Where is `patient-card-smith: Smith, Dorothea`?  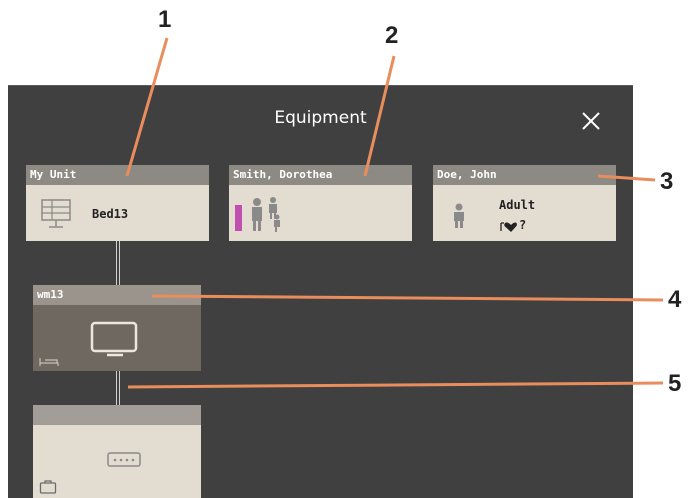
patient-card-smith: Smith, Dorothea is located at coordinates (320, 203).